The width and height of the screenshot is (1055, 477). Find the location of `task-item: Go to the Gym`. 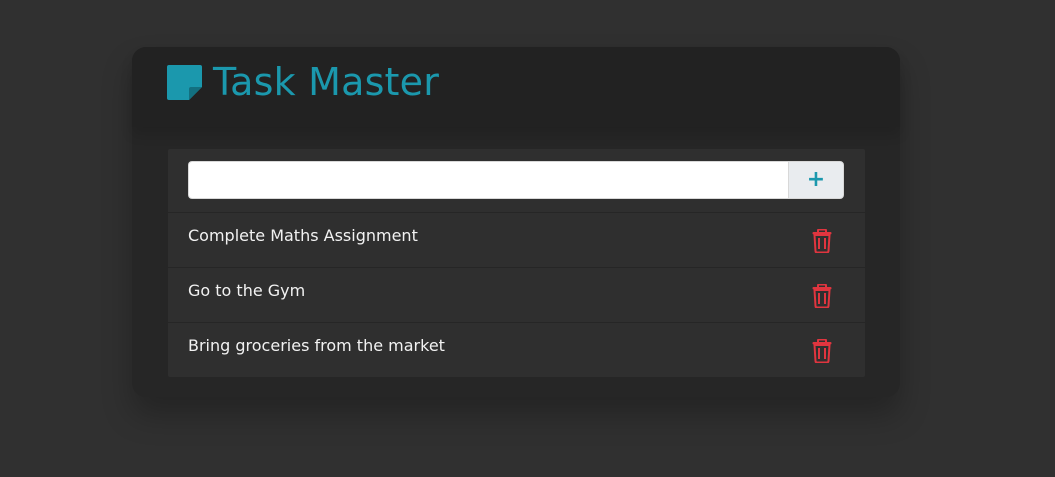

task-item: Go to the Gym is located at coordinates (516, 294).